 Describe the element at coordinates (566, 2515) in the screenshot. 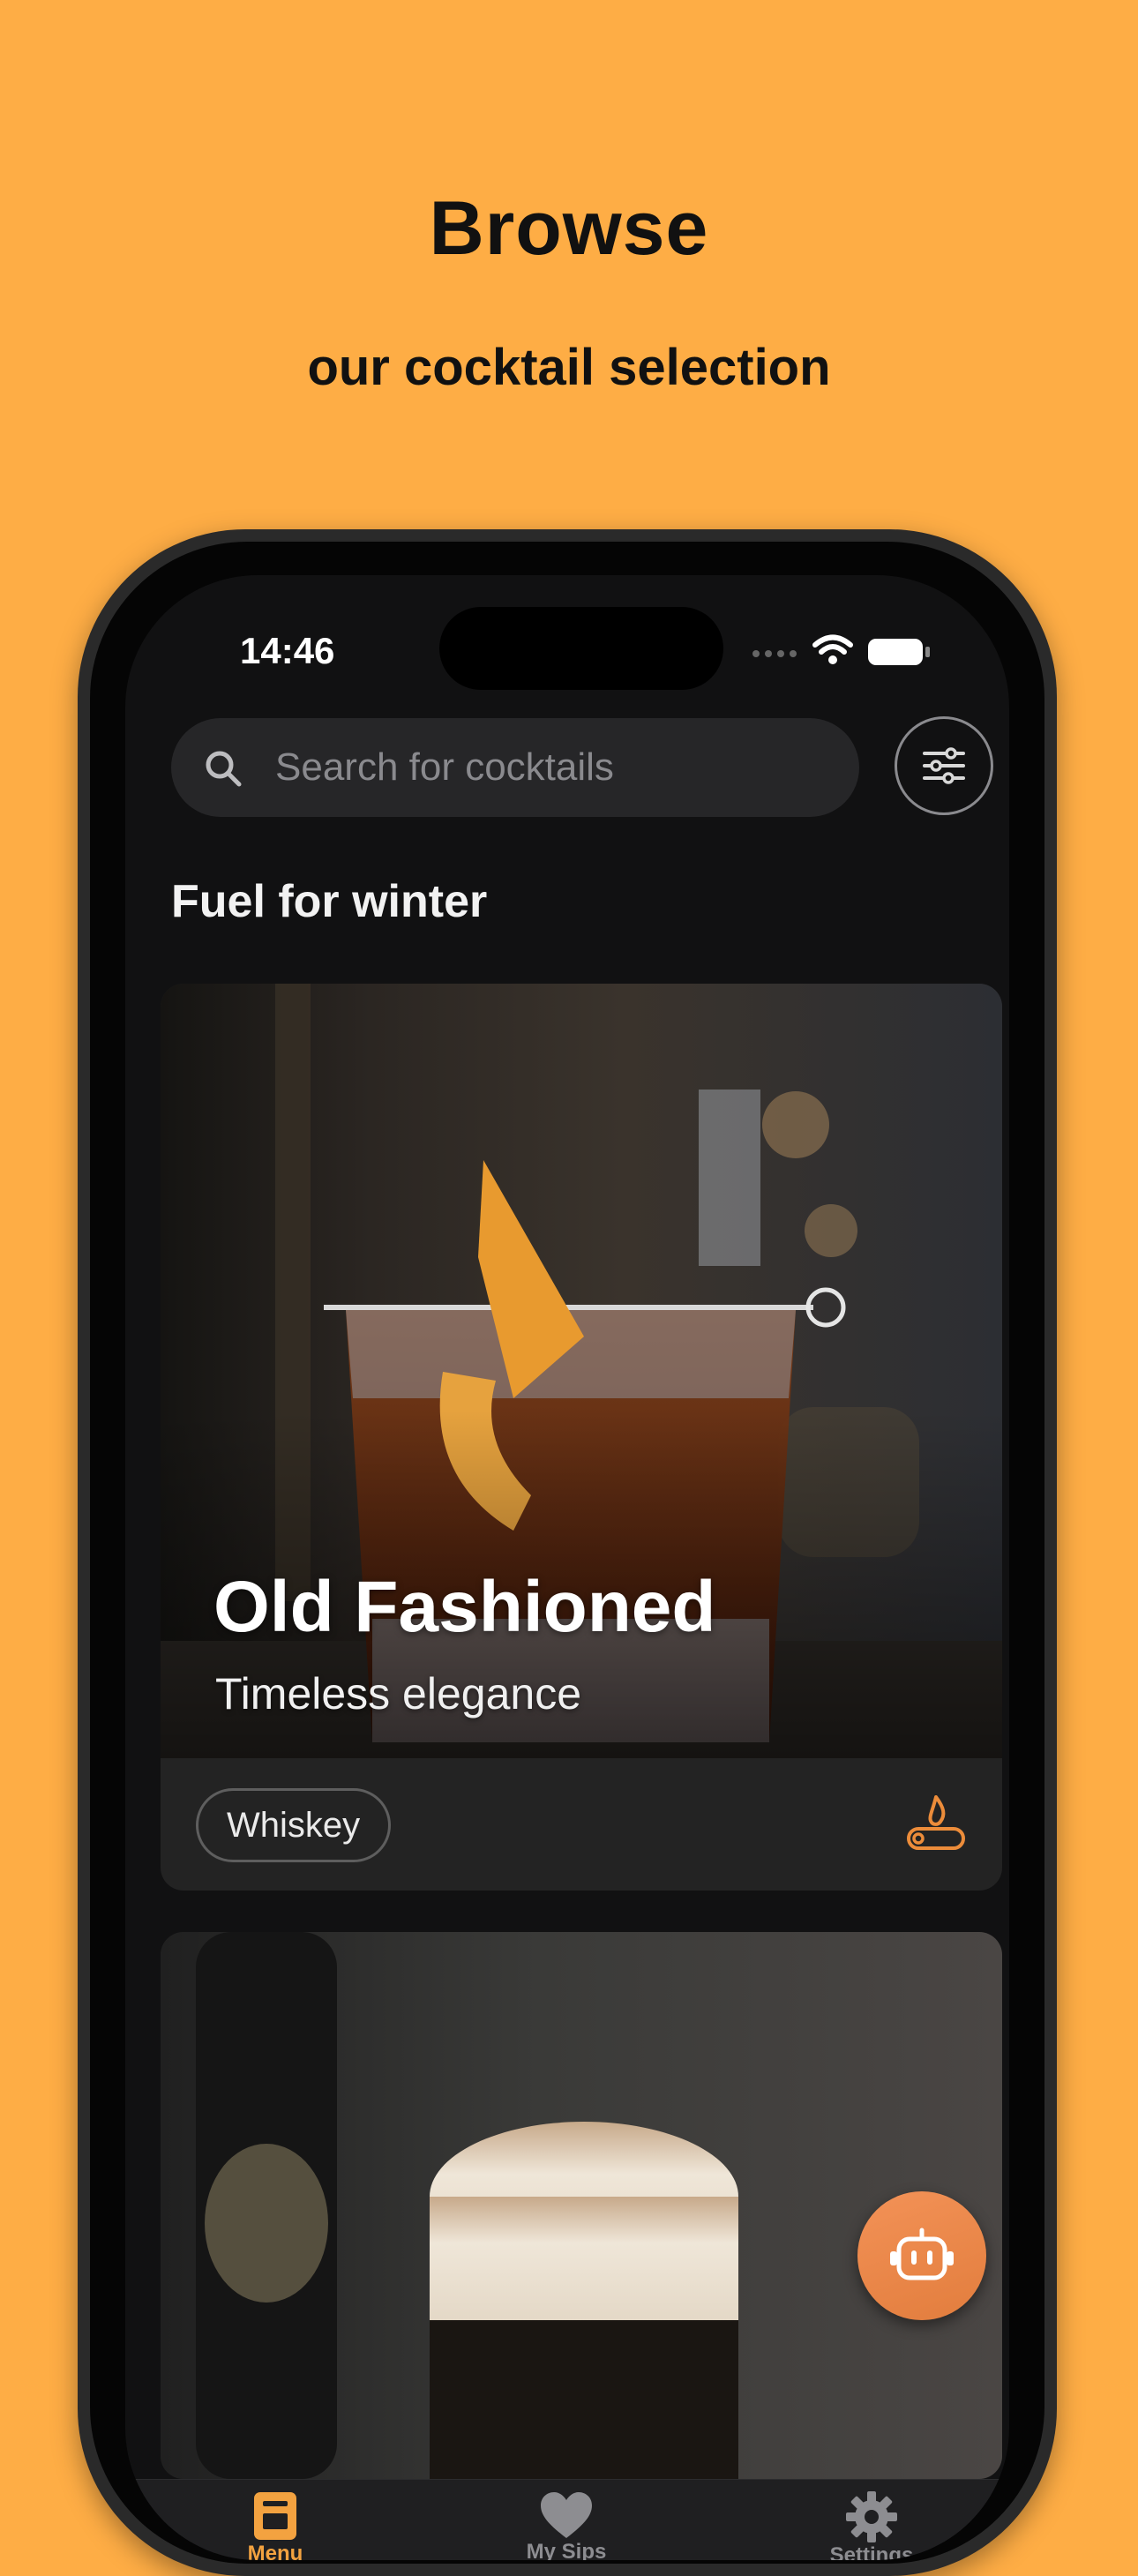

I see `heart-icon` at that location.